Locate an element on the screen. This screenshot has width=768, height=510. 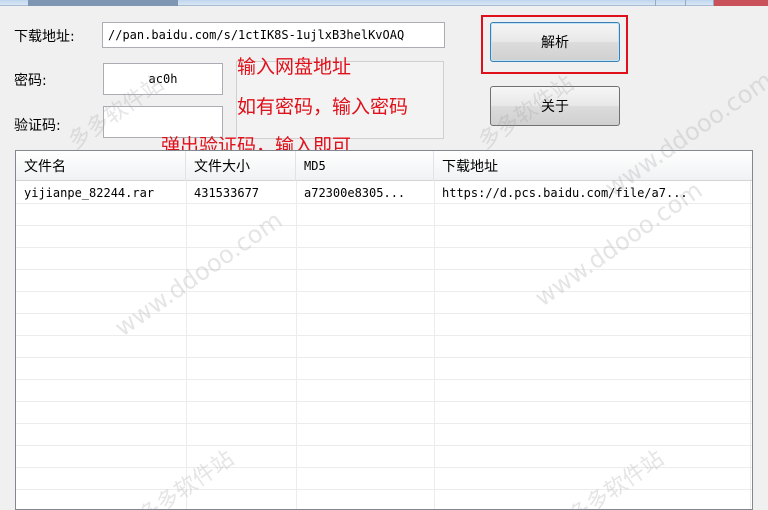
annotation-enter-url: 输入网盘地址 is located at coordinates (294, 67).